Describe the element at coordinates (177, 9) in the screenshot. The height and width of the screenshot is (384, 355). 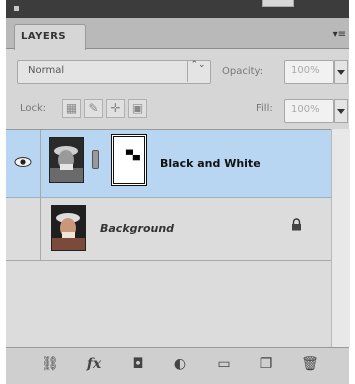
I see `panel-title-bar` at that location.